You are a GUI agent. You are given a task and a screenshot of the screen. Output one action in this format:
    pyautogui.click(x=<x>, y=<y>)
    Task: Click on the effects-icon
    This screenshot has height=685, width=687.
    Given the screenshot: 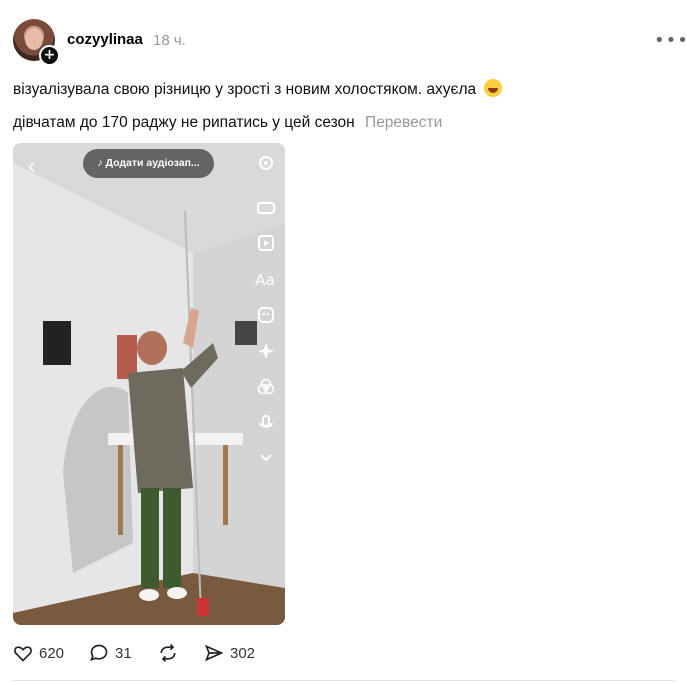 What is the action you would take?
    pyautogui.click(x=267, y=352)
    